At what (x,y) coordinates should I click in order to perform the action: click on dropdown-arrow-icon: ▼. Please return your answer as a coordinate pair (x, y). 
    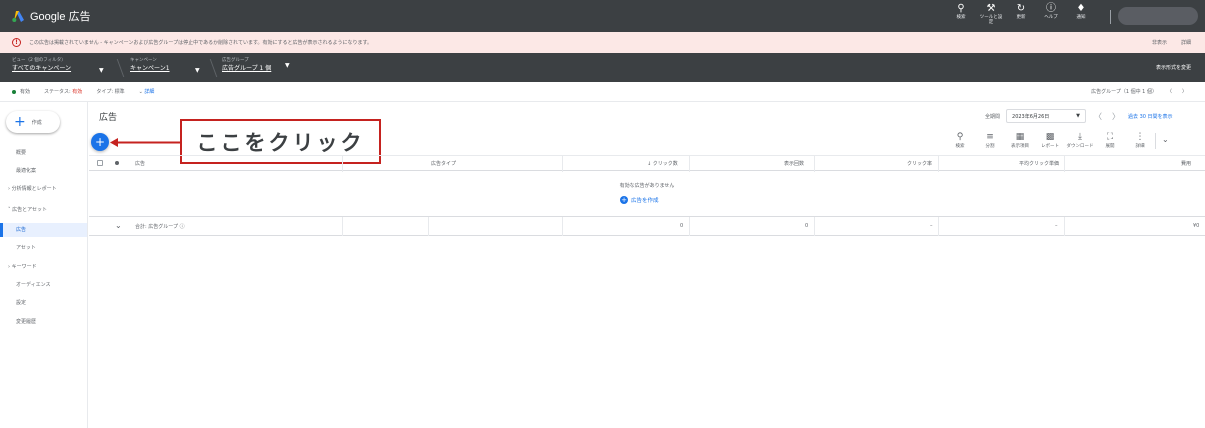
    Looking at the image, I should click on (1078, 116).